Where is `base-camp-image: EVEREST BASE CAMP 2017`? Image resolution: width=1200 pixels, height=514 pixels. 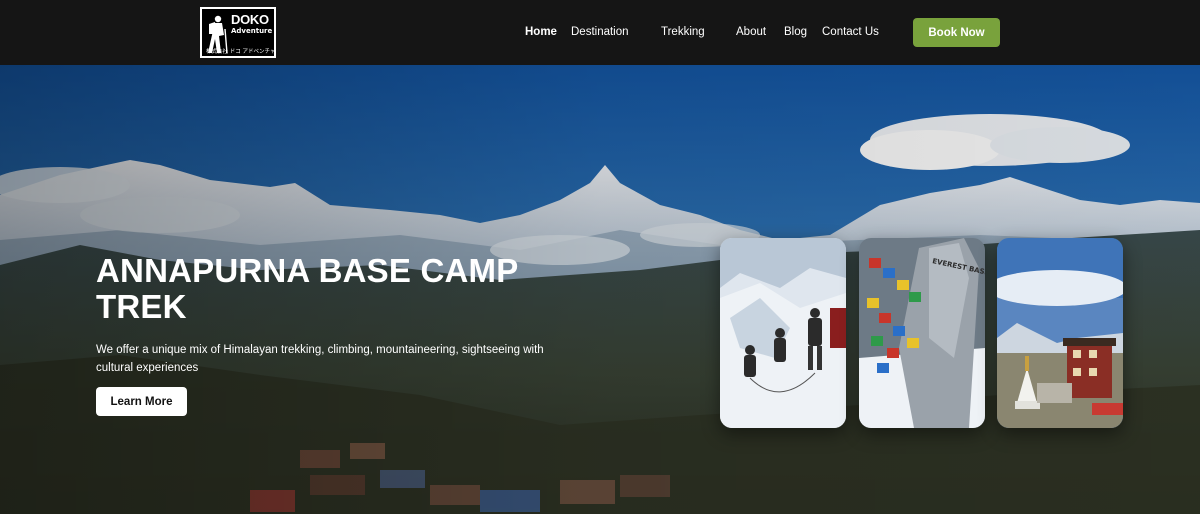 base-camp-image: EVEREST BASE CAMP 2017 is located at coordinates (922, 333).